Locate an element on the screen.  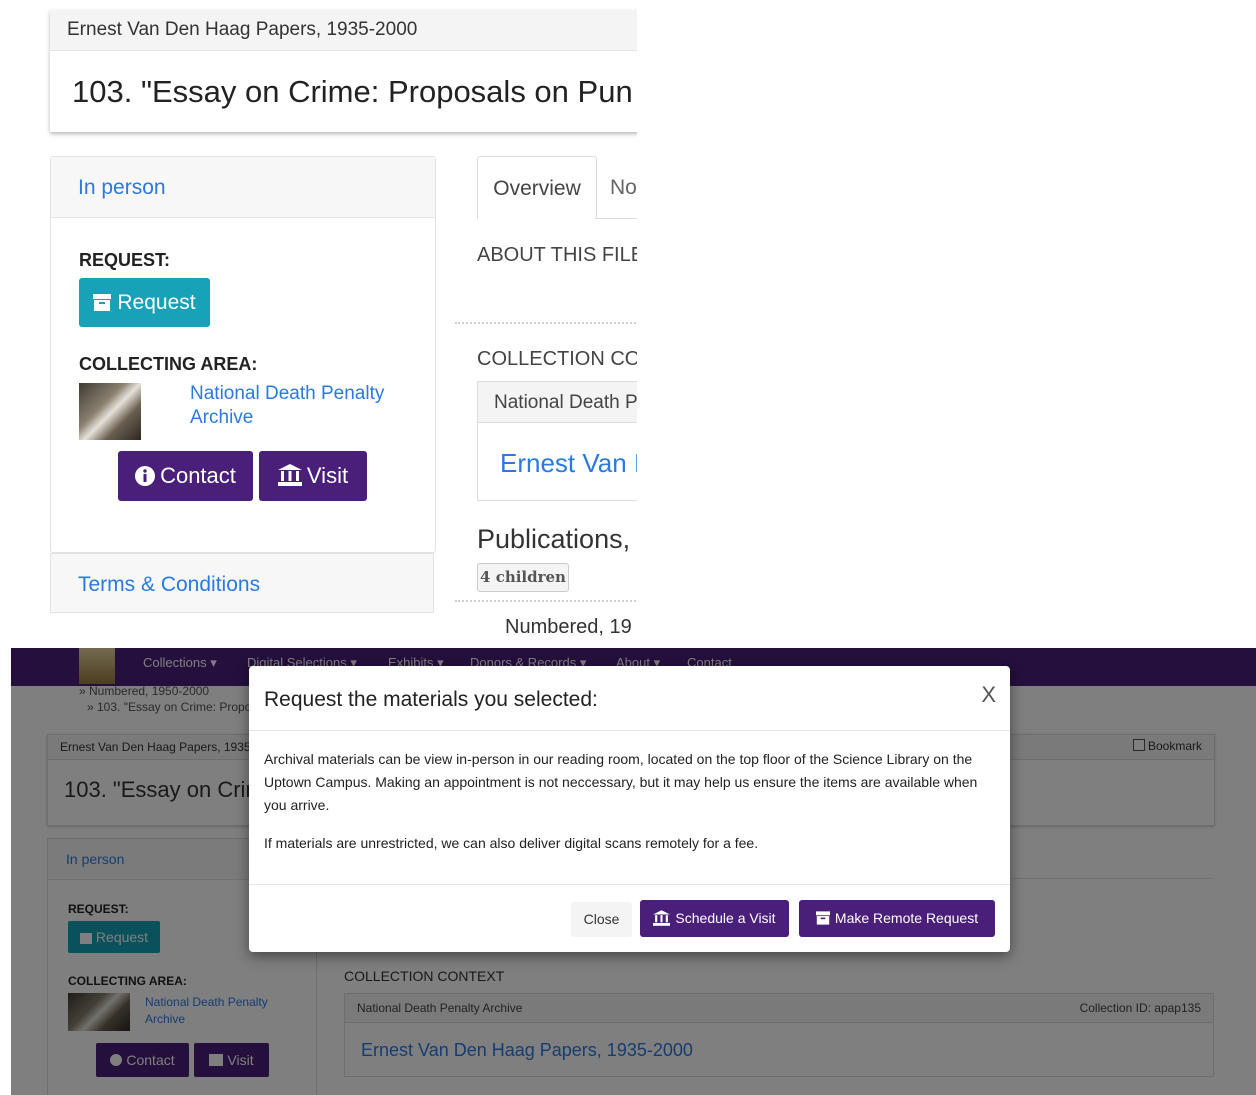
modal-header-divider is located at coordinates (629, 730).